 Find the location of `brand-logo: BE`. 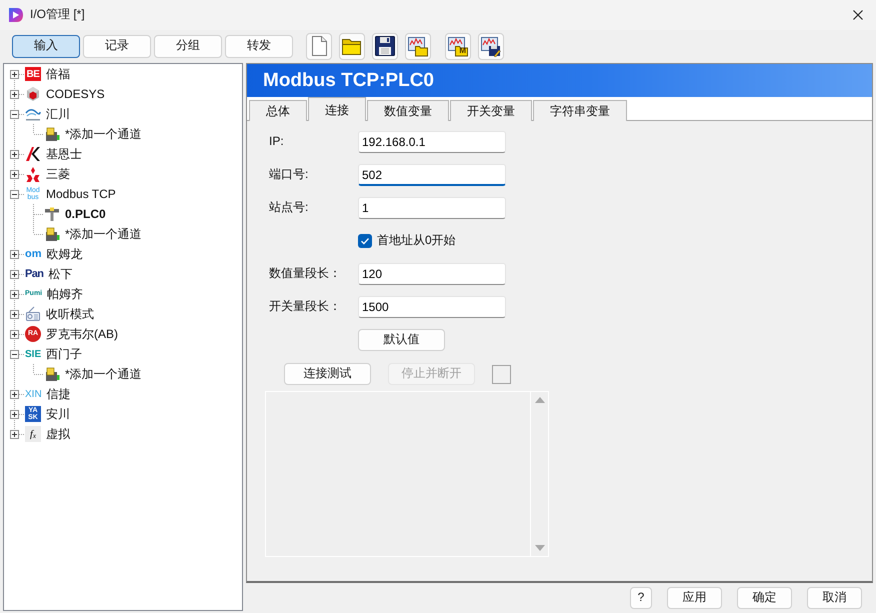

brand-logo: BE is located at coordinates (33, 74).